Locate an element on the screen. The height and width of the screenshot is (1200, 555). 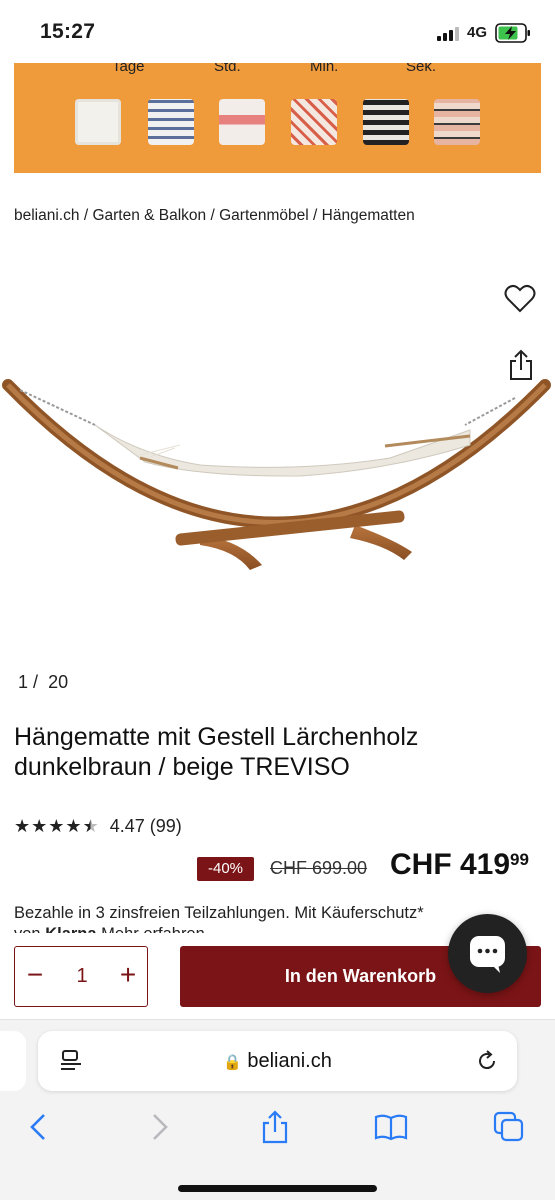
current-price: CHF 41999 is located at coordinates (459, 864).